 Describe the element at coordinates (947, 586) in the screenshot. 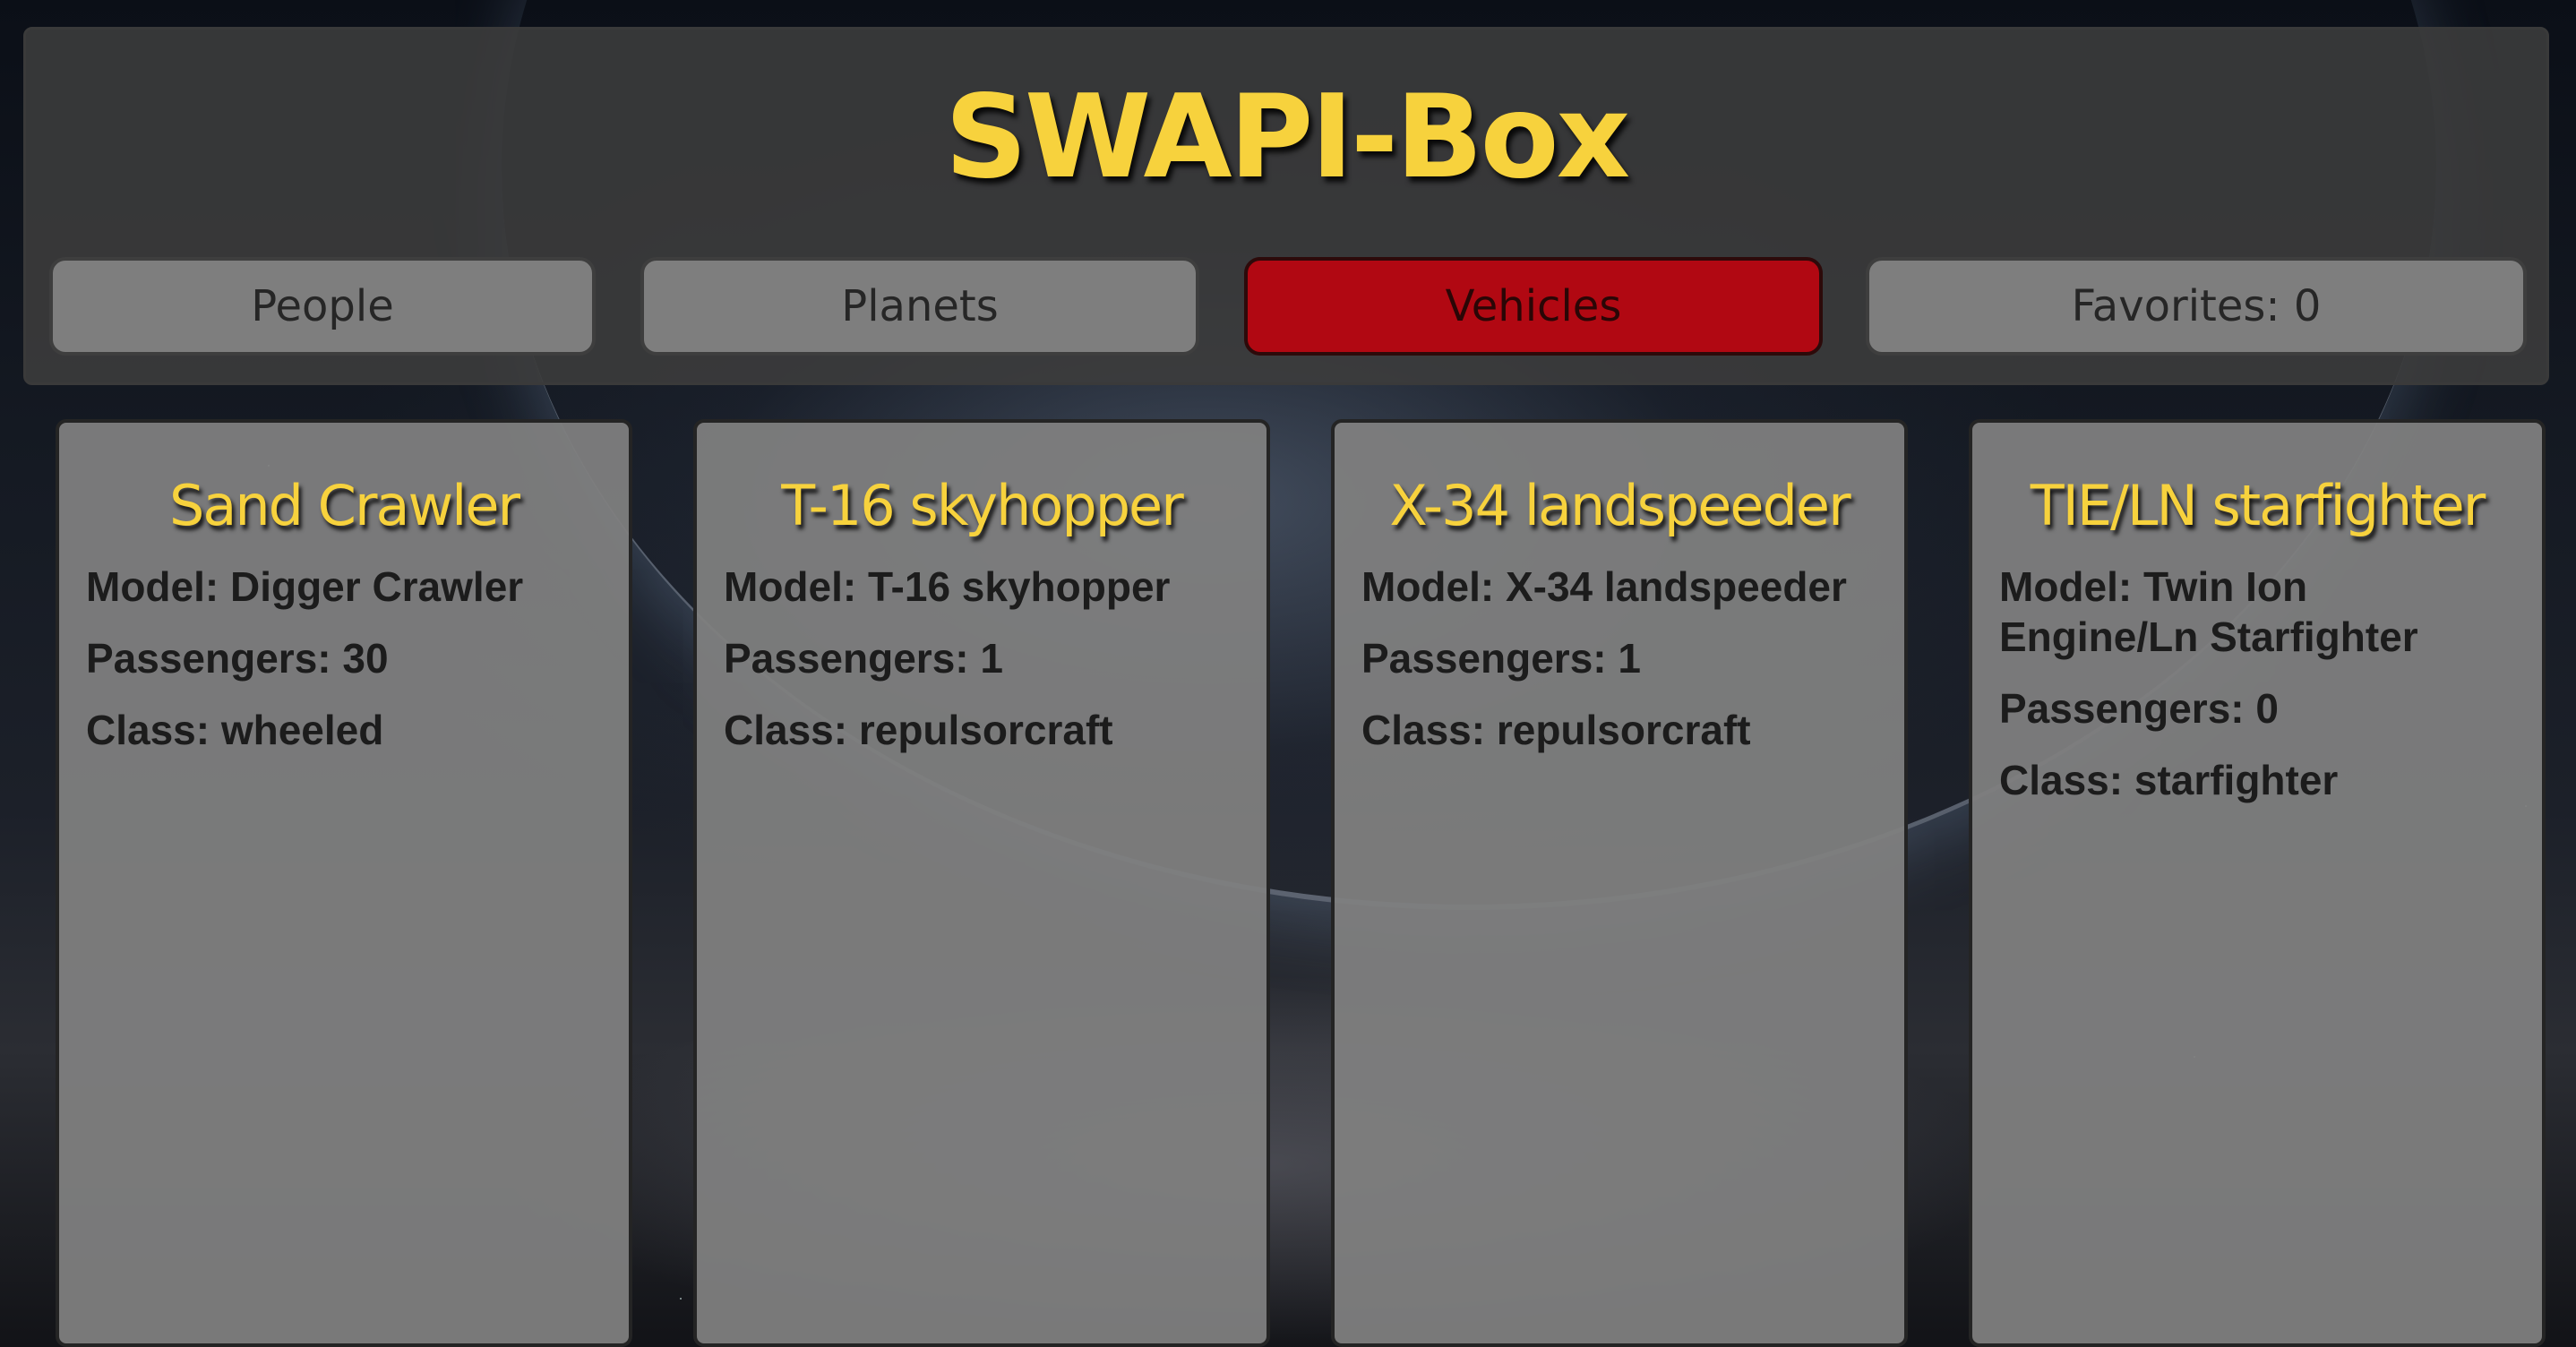

I see `vehicle-model: Model: T-16 skyhopper` at that location.